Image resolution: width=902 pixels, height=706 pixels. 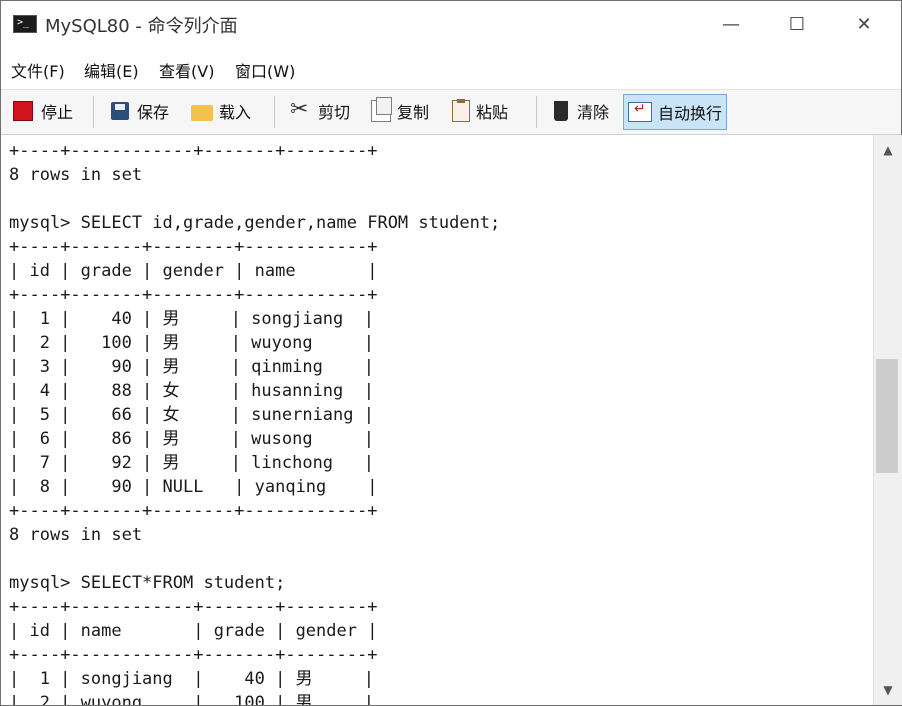 I want to click on cut-label: 剪切, so click(x=334, y=112).